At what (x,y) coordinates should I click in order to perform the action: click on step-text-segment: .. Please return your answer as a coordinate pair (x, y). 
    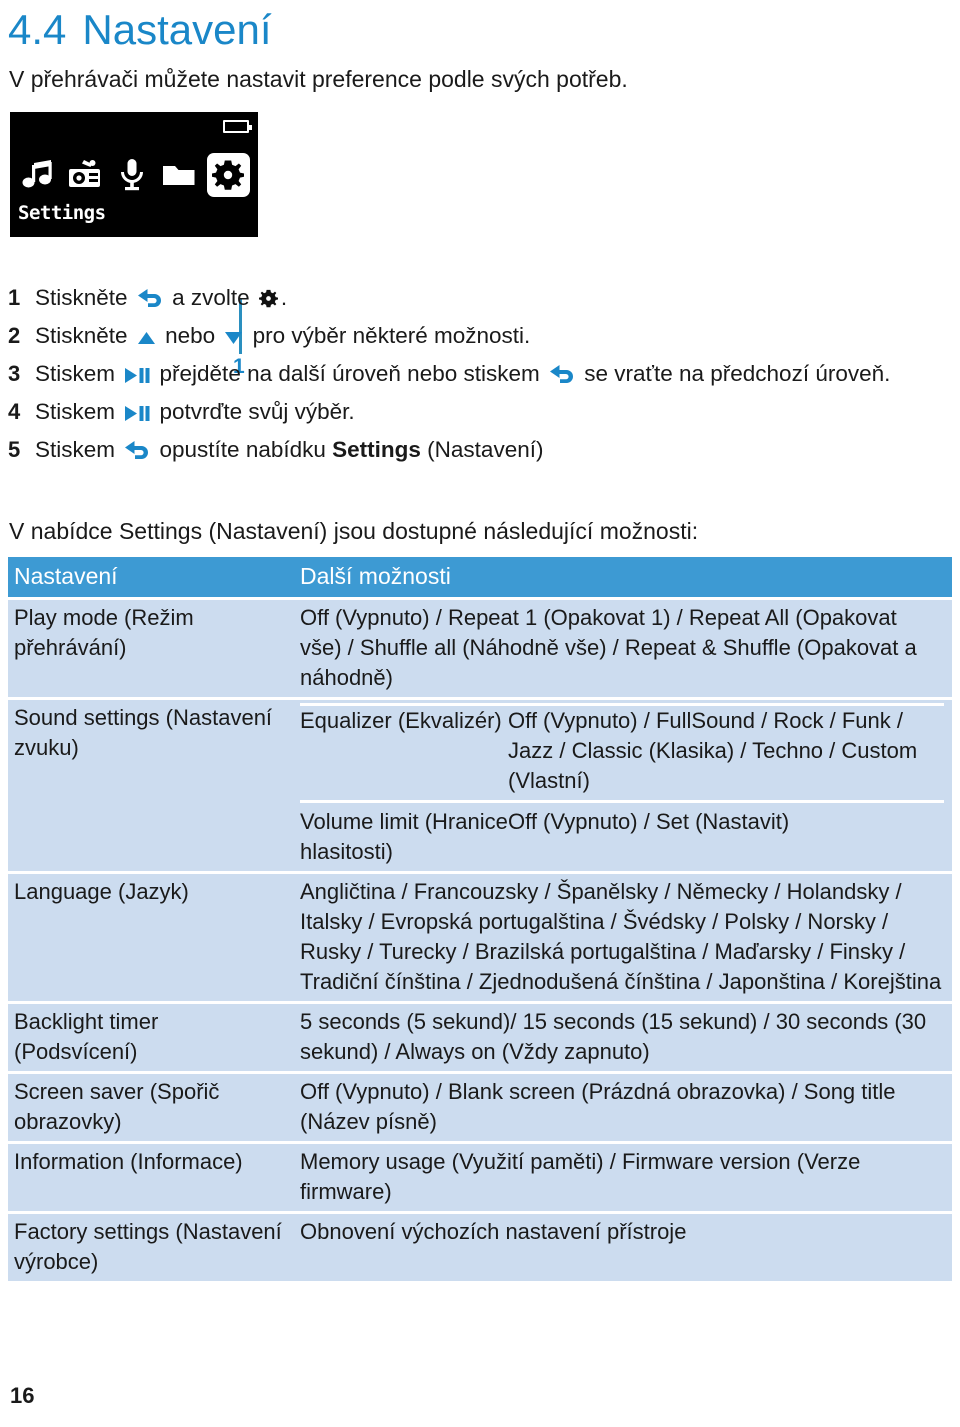
    Looking at the image, I should click on (284, 297).